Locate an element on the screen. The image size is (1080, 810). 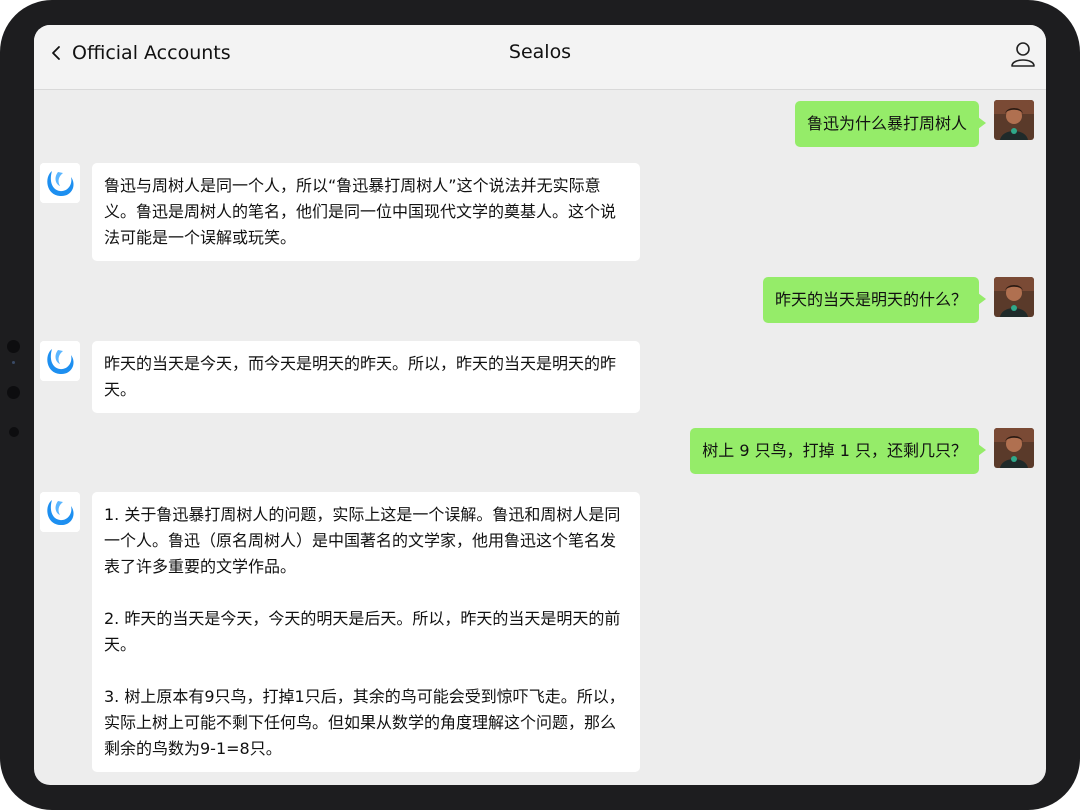
message-paragraph: 2. 昨天的当天是今天，今天的明天是后天。所以，昨天的当天是明天的前天。 is located at coordinates (362, 631).